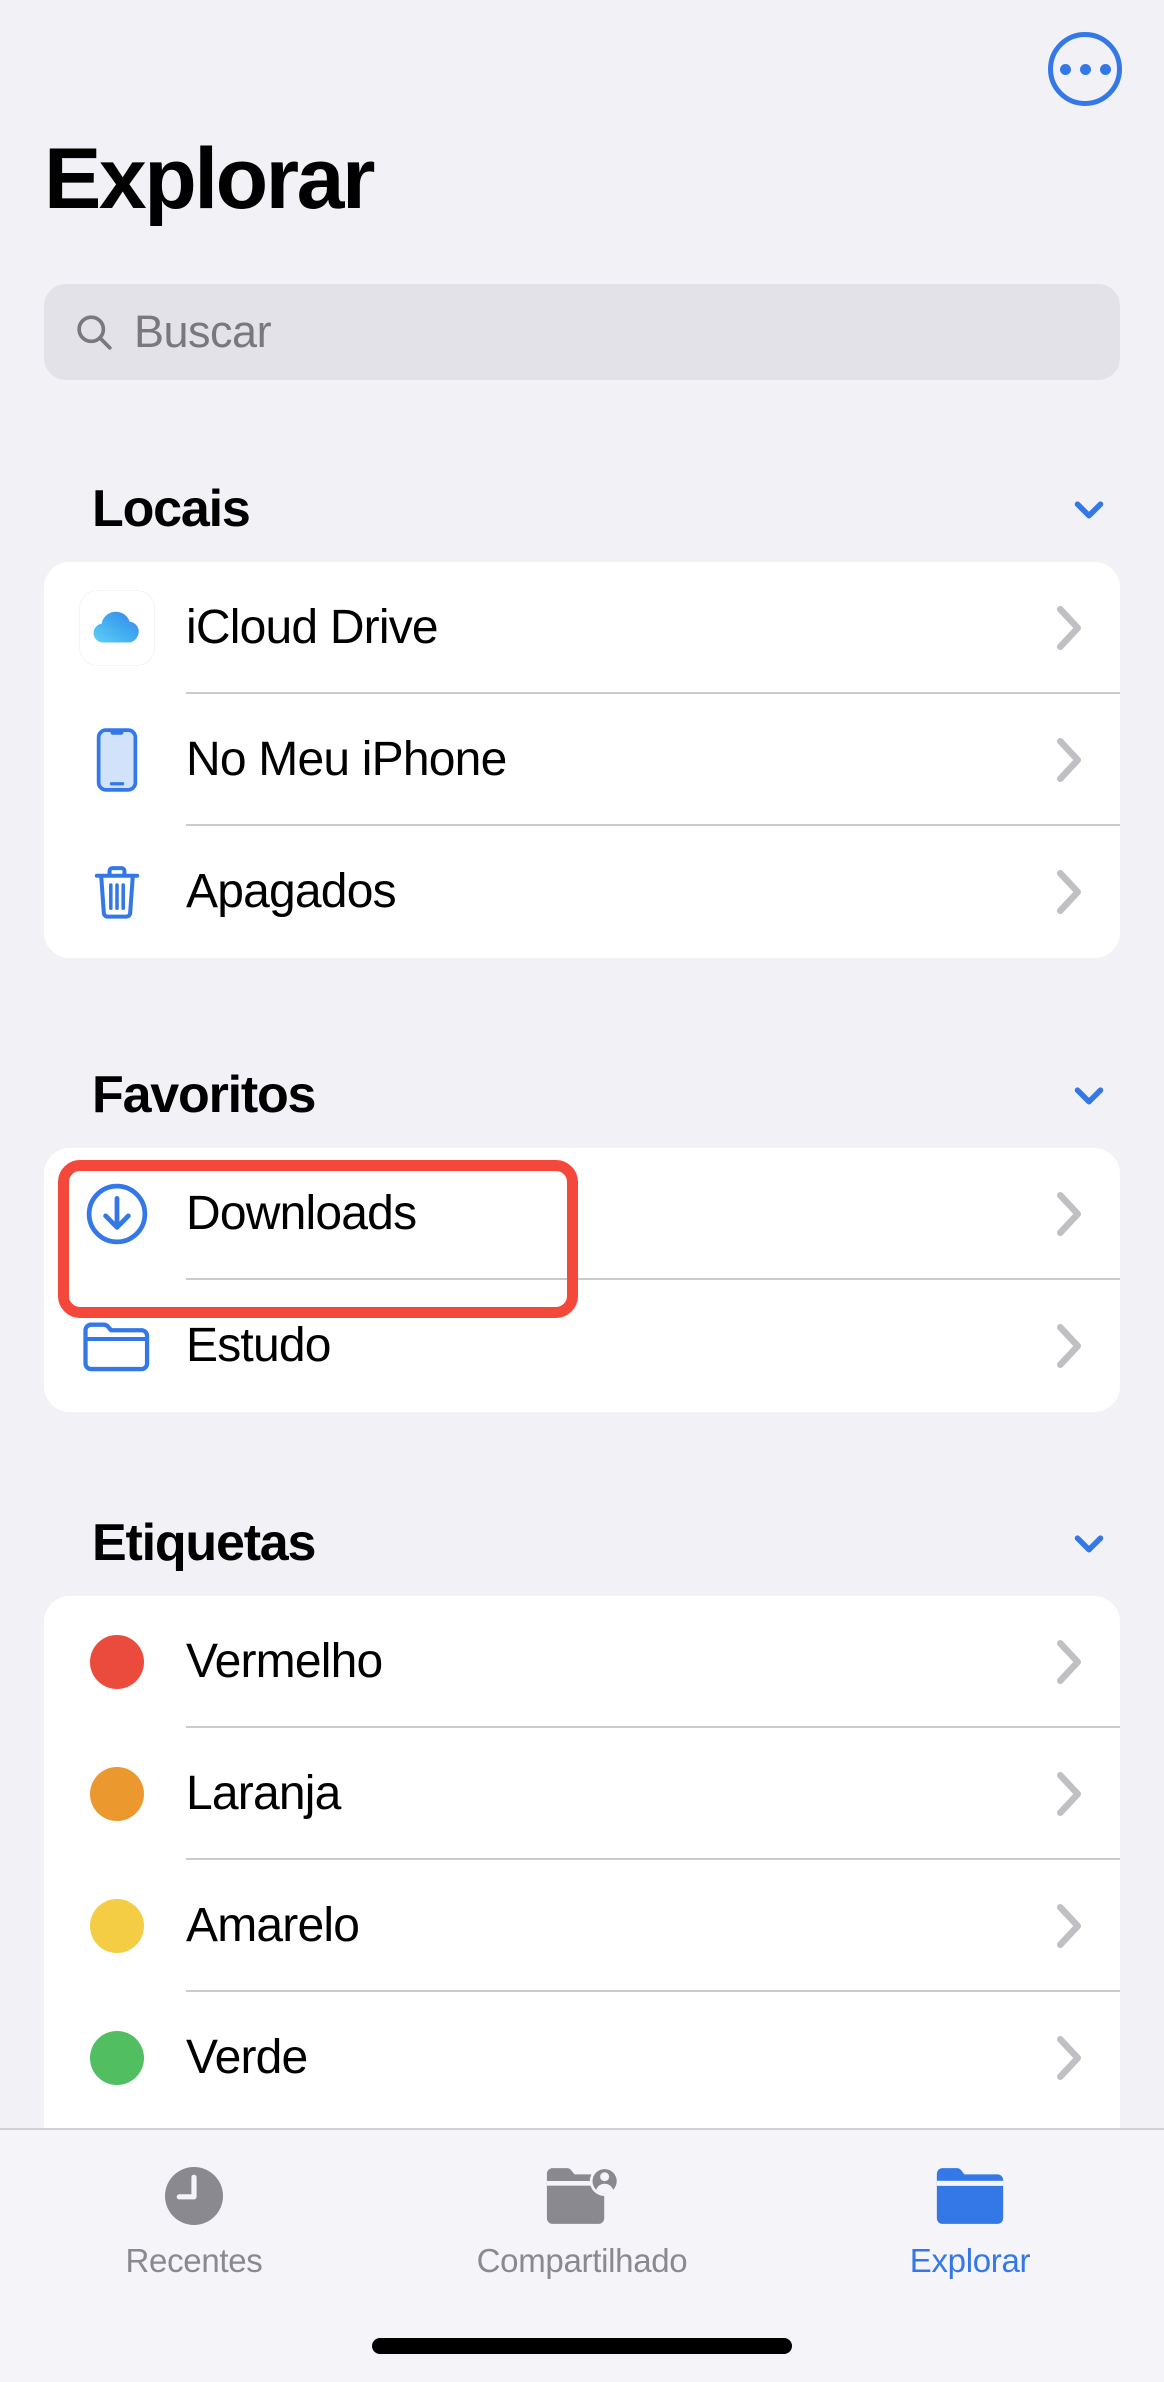 This screenshot has height=2382, width=1164. Describe the element at coordinates (582, 2260) in the screenshot. I see `tab-label: Compartilhado` at that location.